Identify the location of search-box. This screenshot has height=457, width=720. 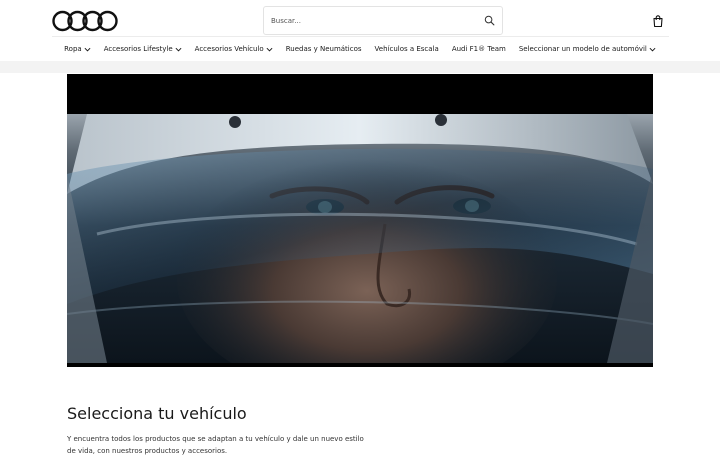
(383, 20).